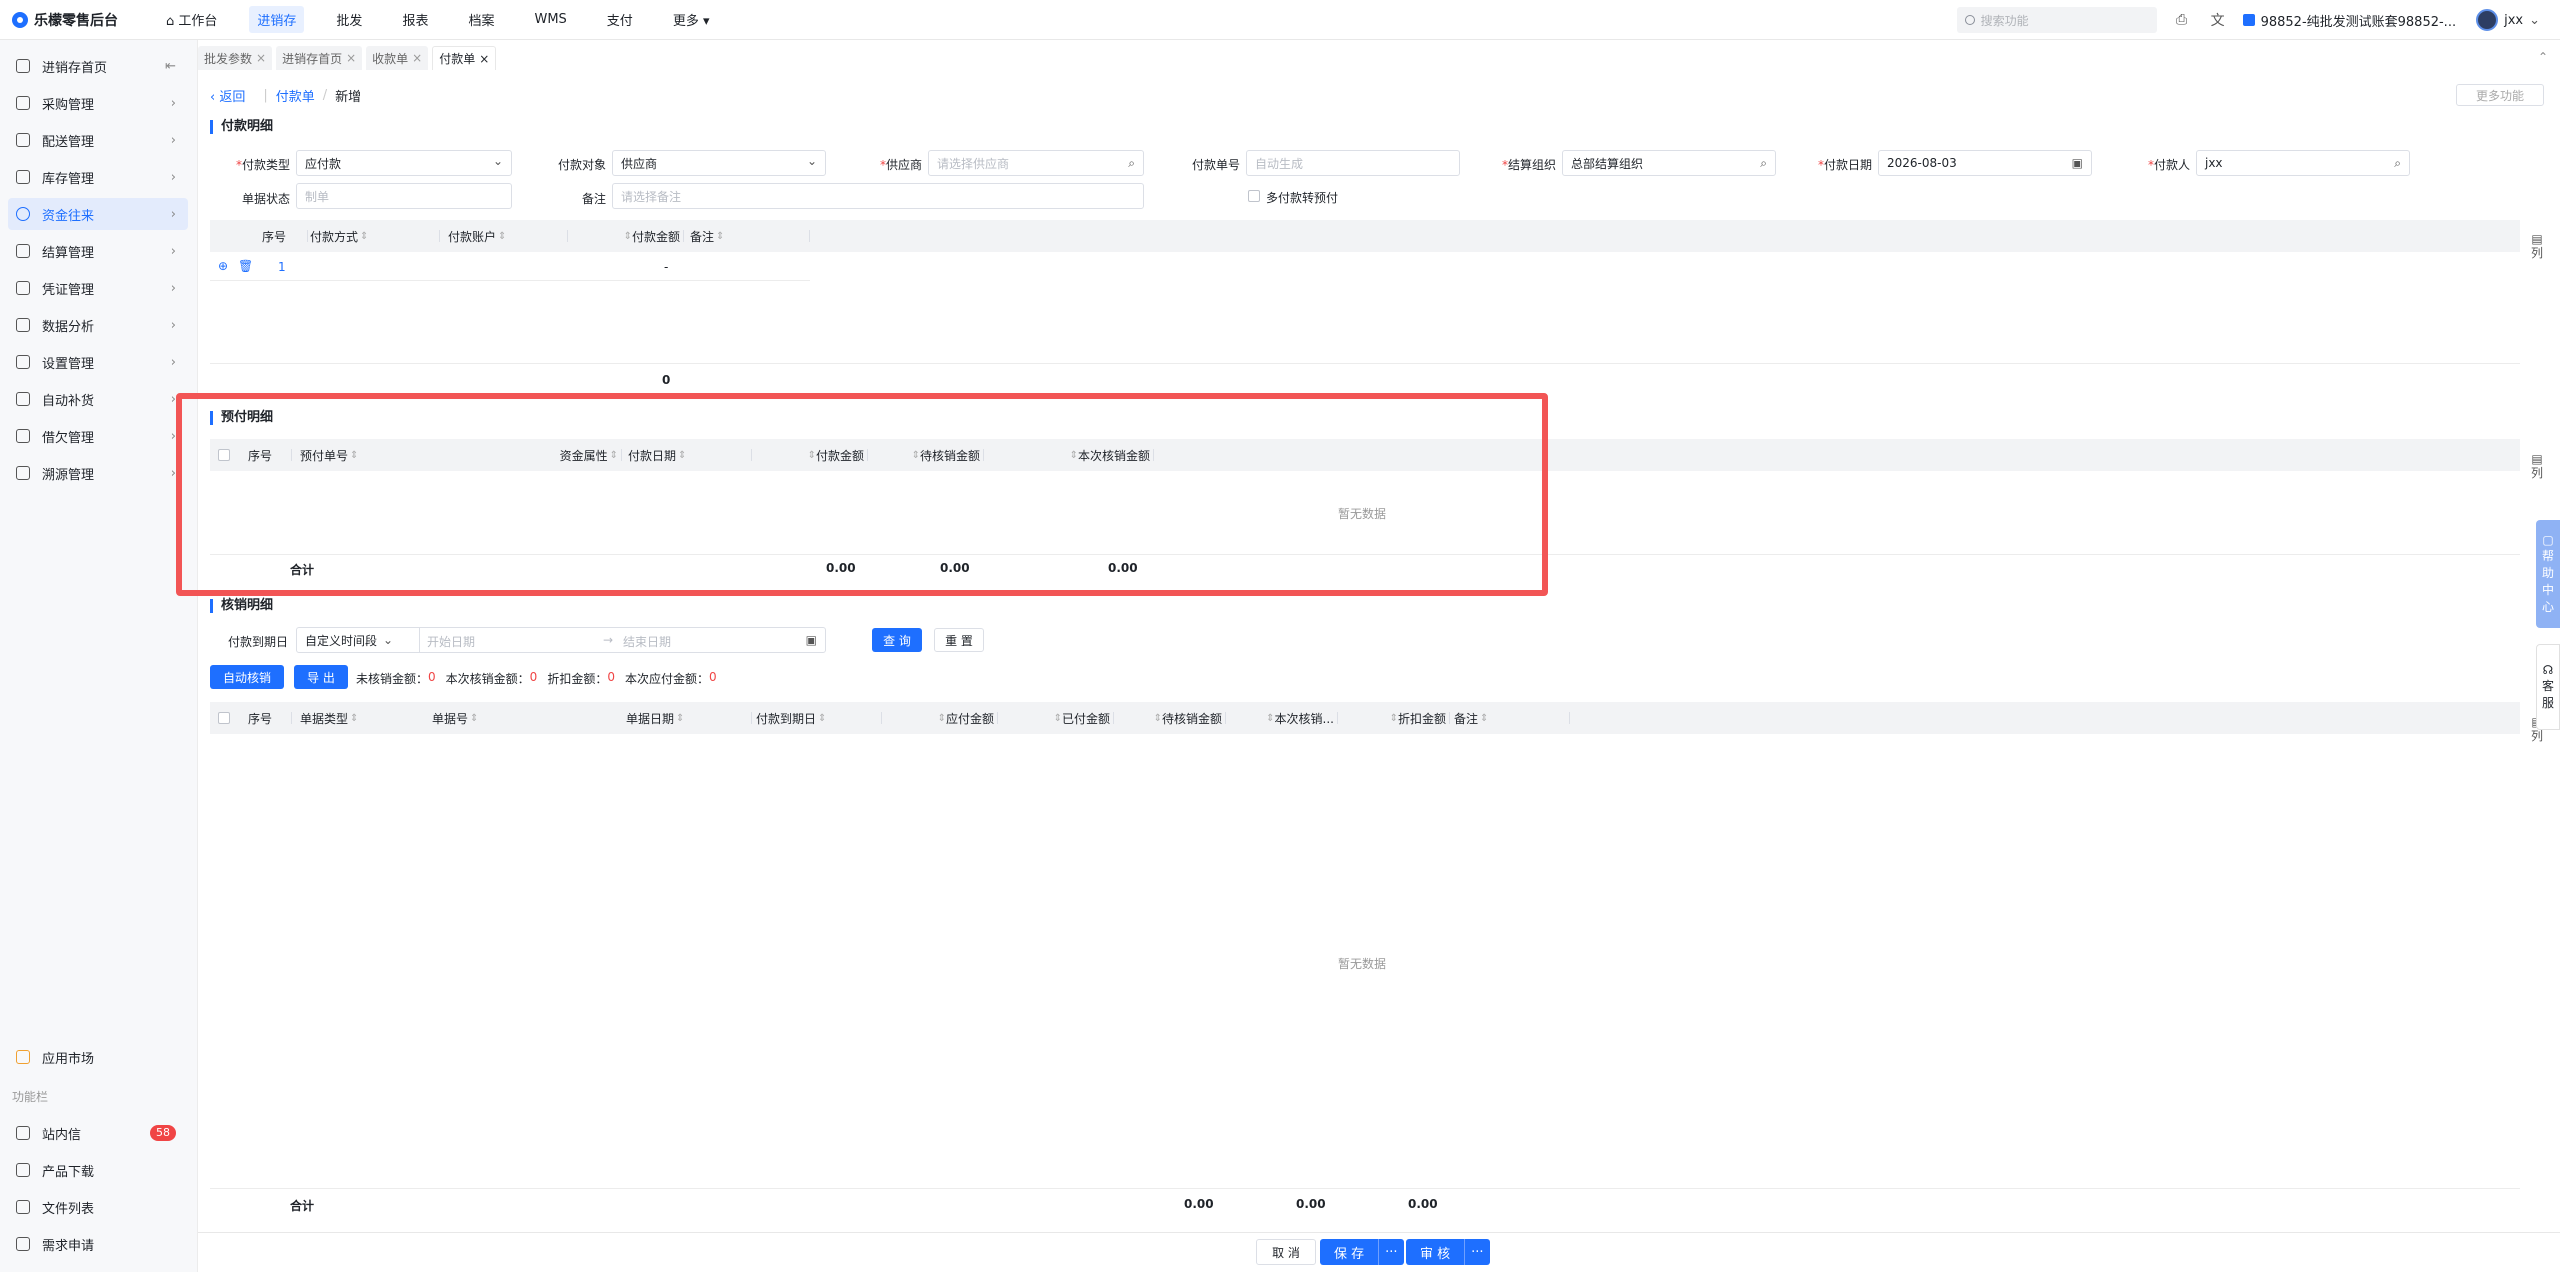  Describe the element at coordinates (415, 19) in the screenshot. I see `nav-reports: 报表` at that location.